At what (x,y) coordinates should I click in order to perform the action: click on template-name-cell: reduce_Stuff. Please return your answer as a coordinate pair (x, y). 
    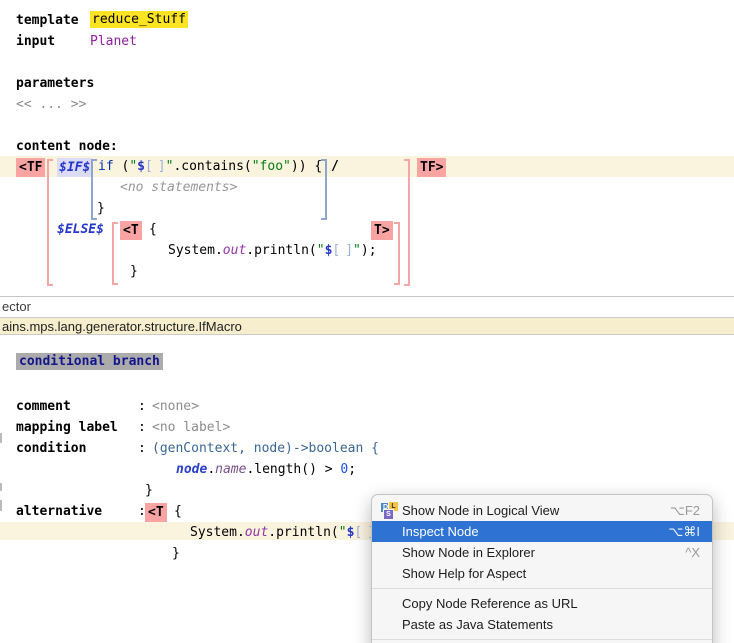
    Looking at the image, I should click on (139, 19).